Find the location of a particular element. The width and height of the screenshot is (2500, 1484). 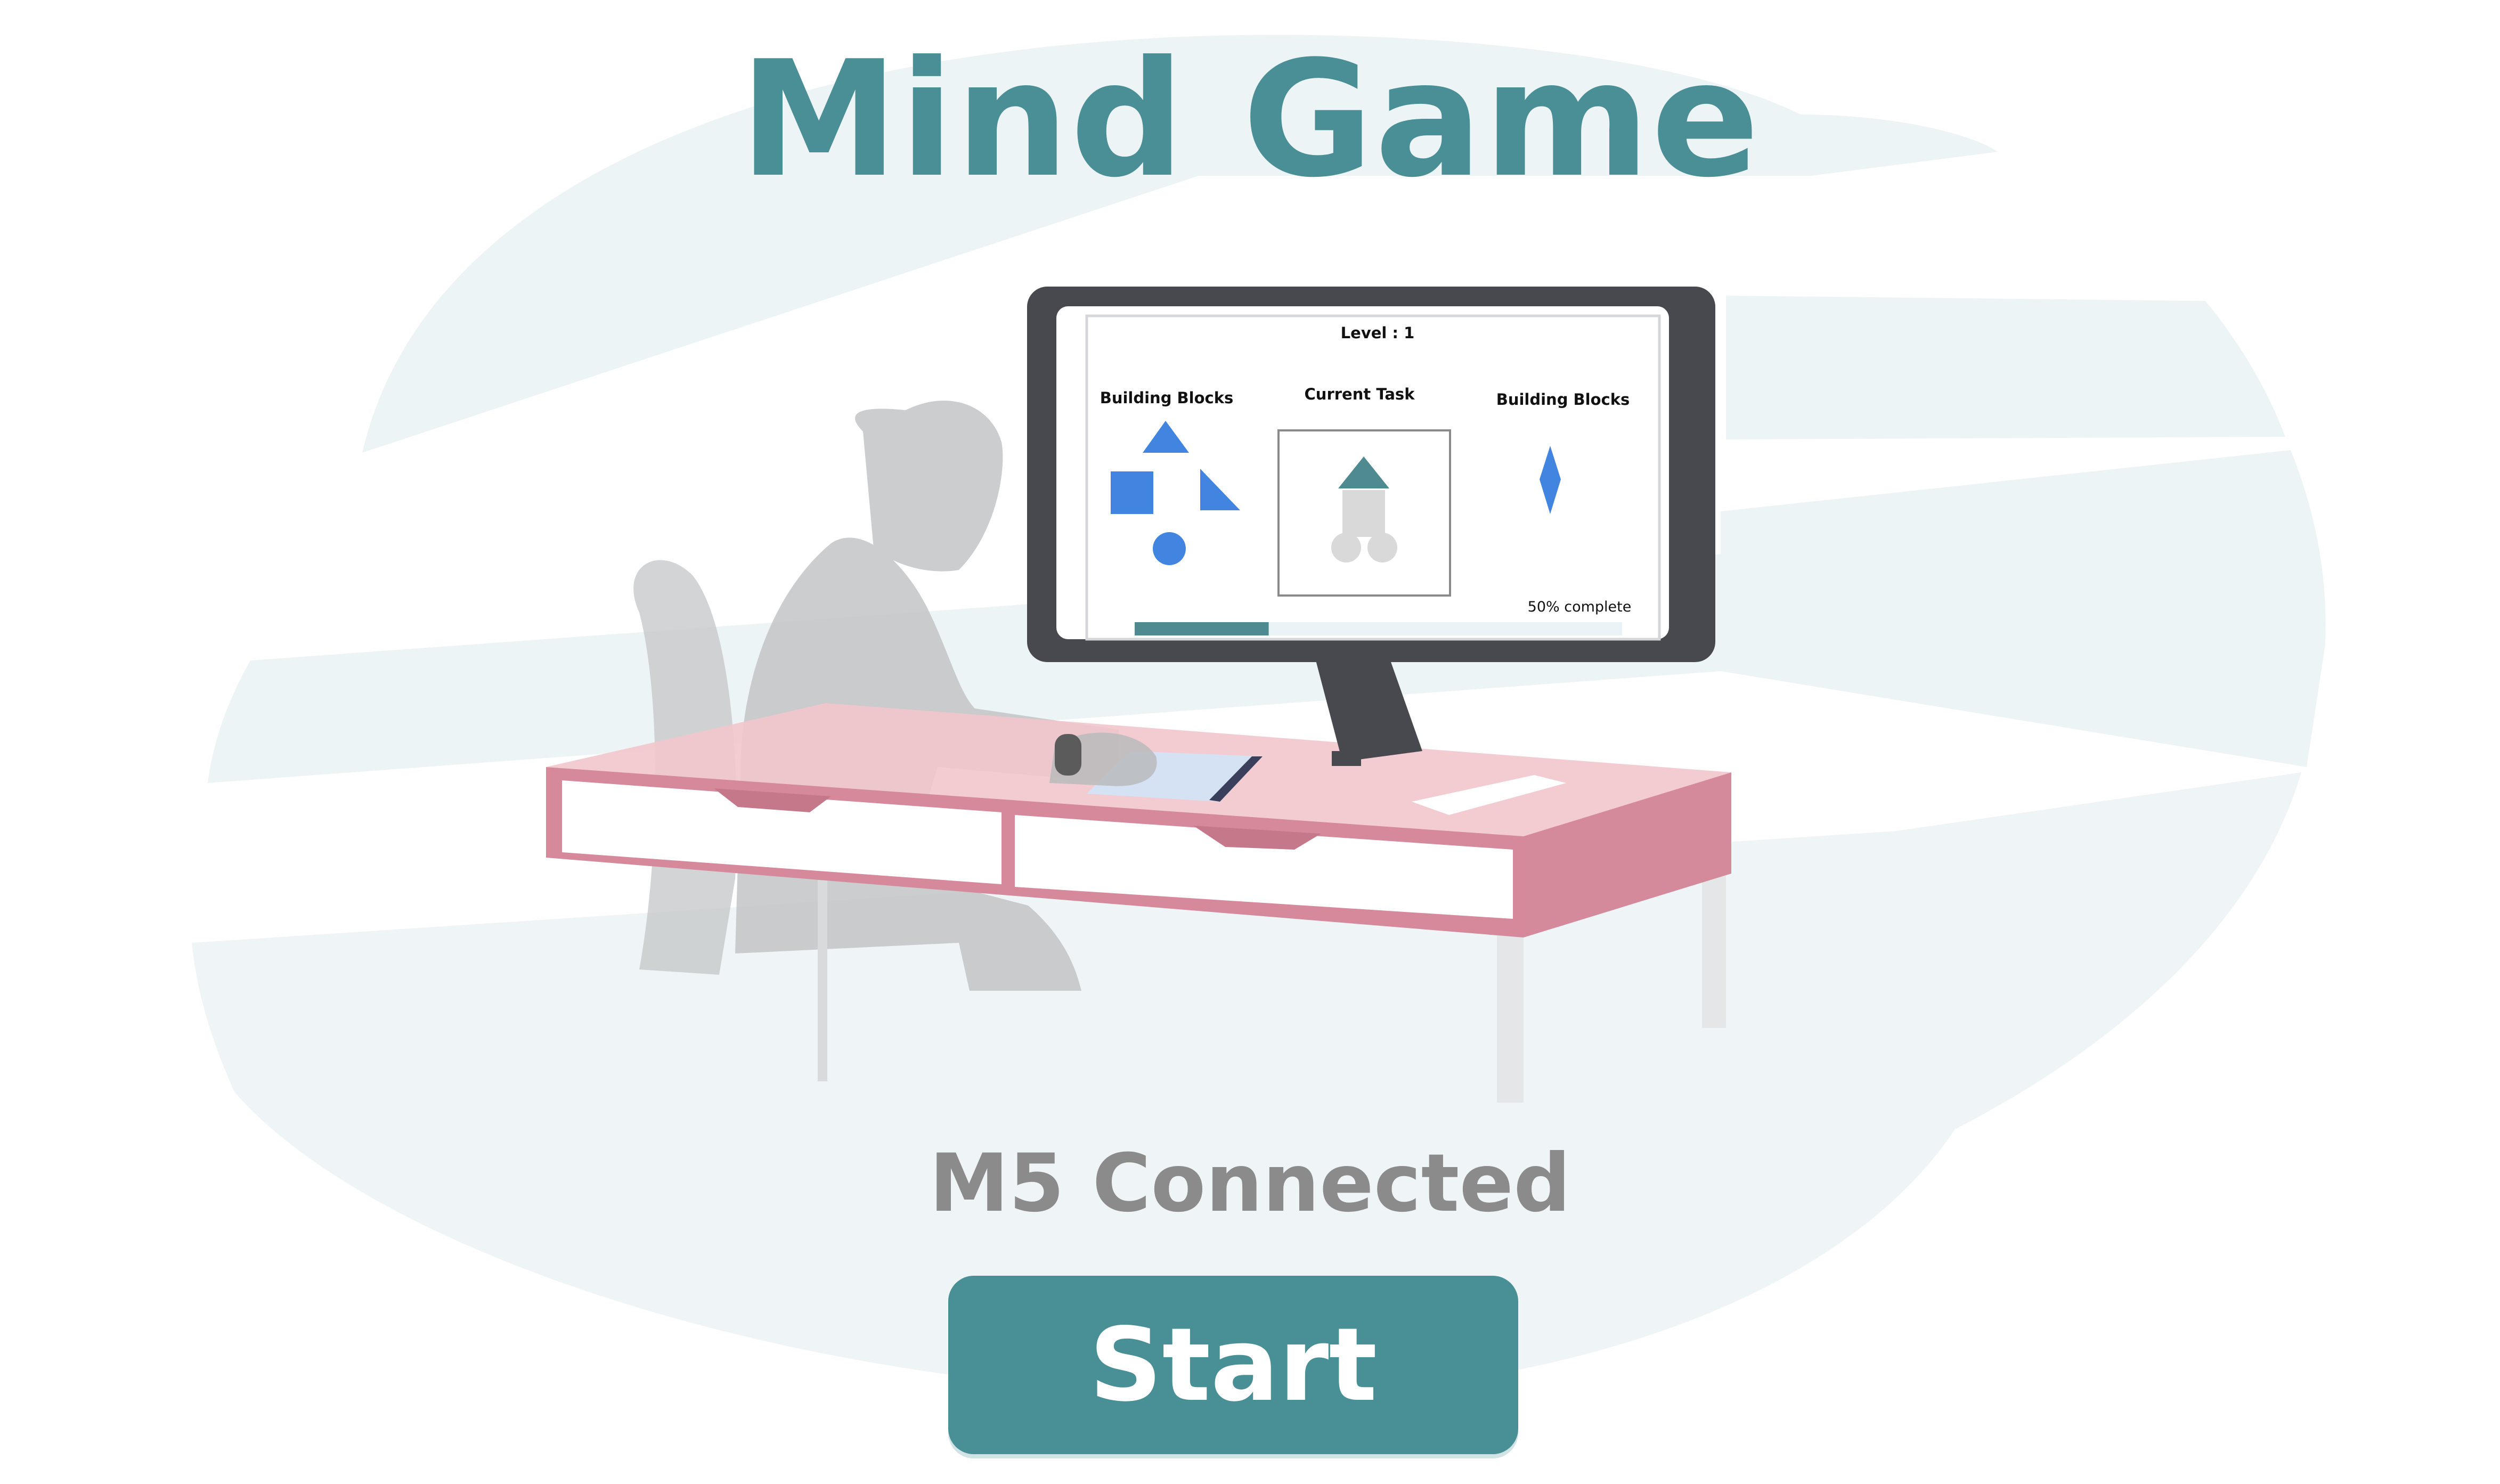

smartwatch-icon is located at coordinates (1068, 755).